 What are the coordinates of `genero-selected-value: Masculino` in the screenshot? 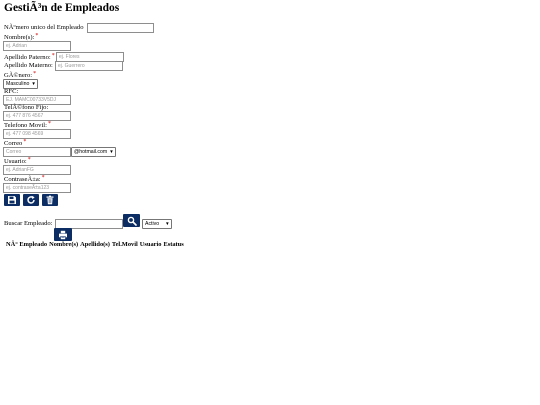 It's located at (18, 84).